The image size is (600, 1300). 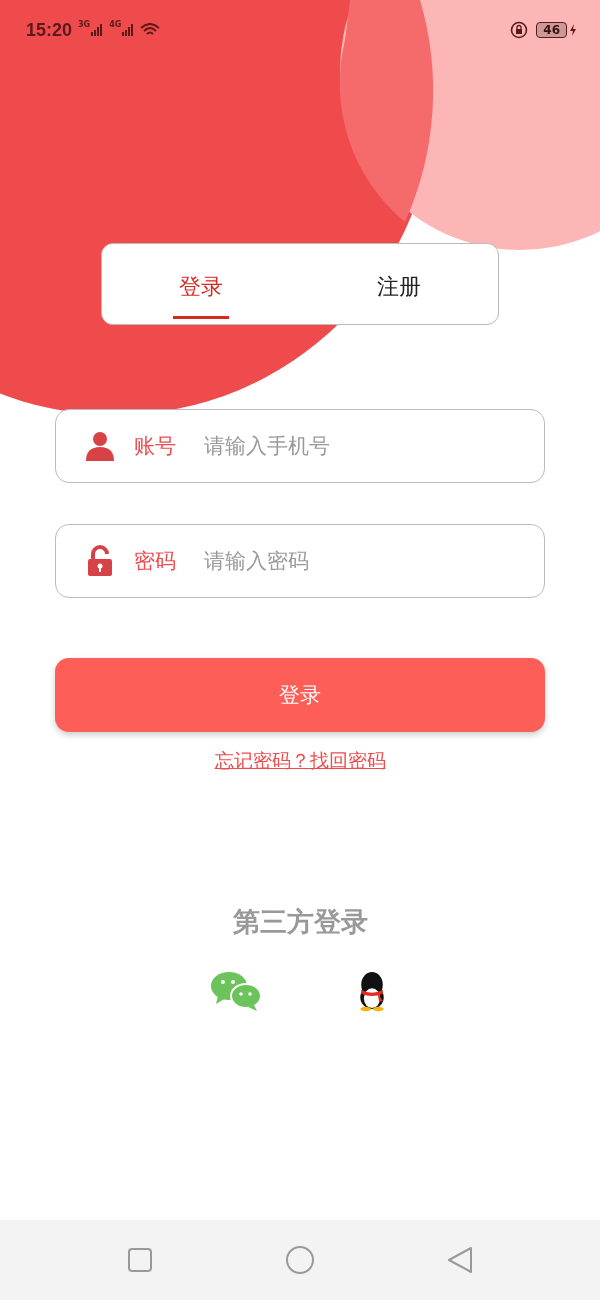 What do you see at coordinates (100, 446) in the screenshot?
I see `person-icon` at bounding box center [100, 446].